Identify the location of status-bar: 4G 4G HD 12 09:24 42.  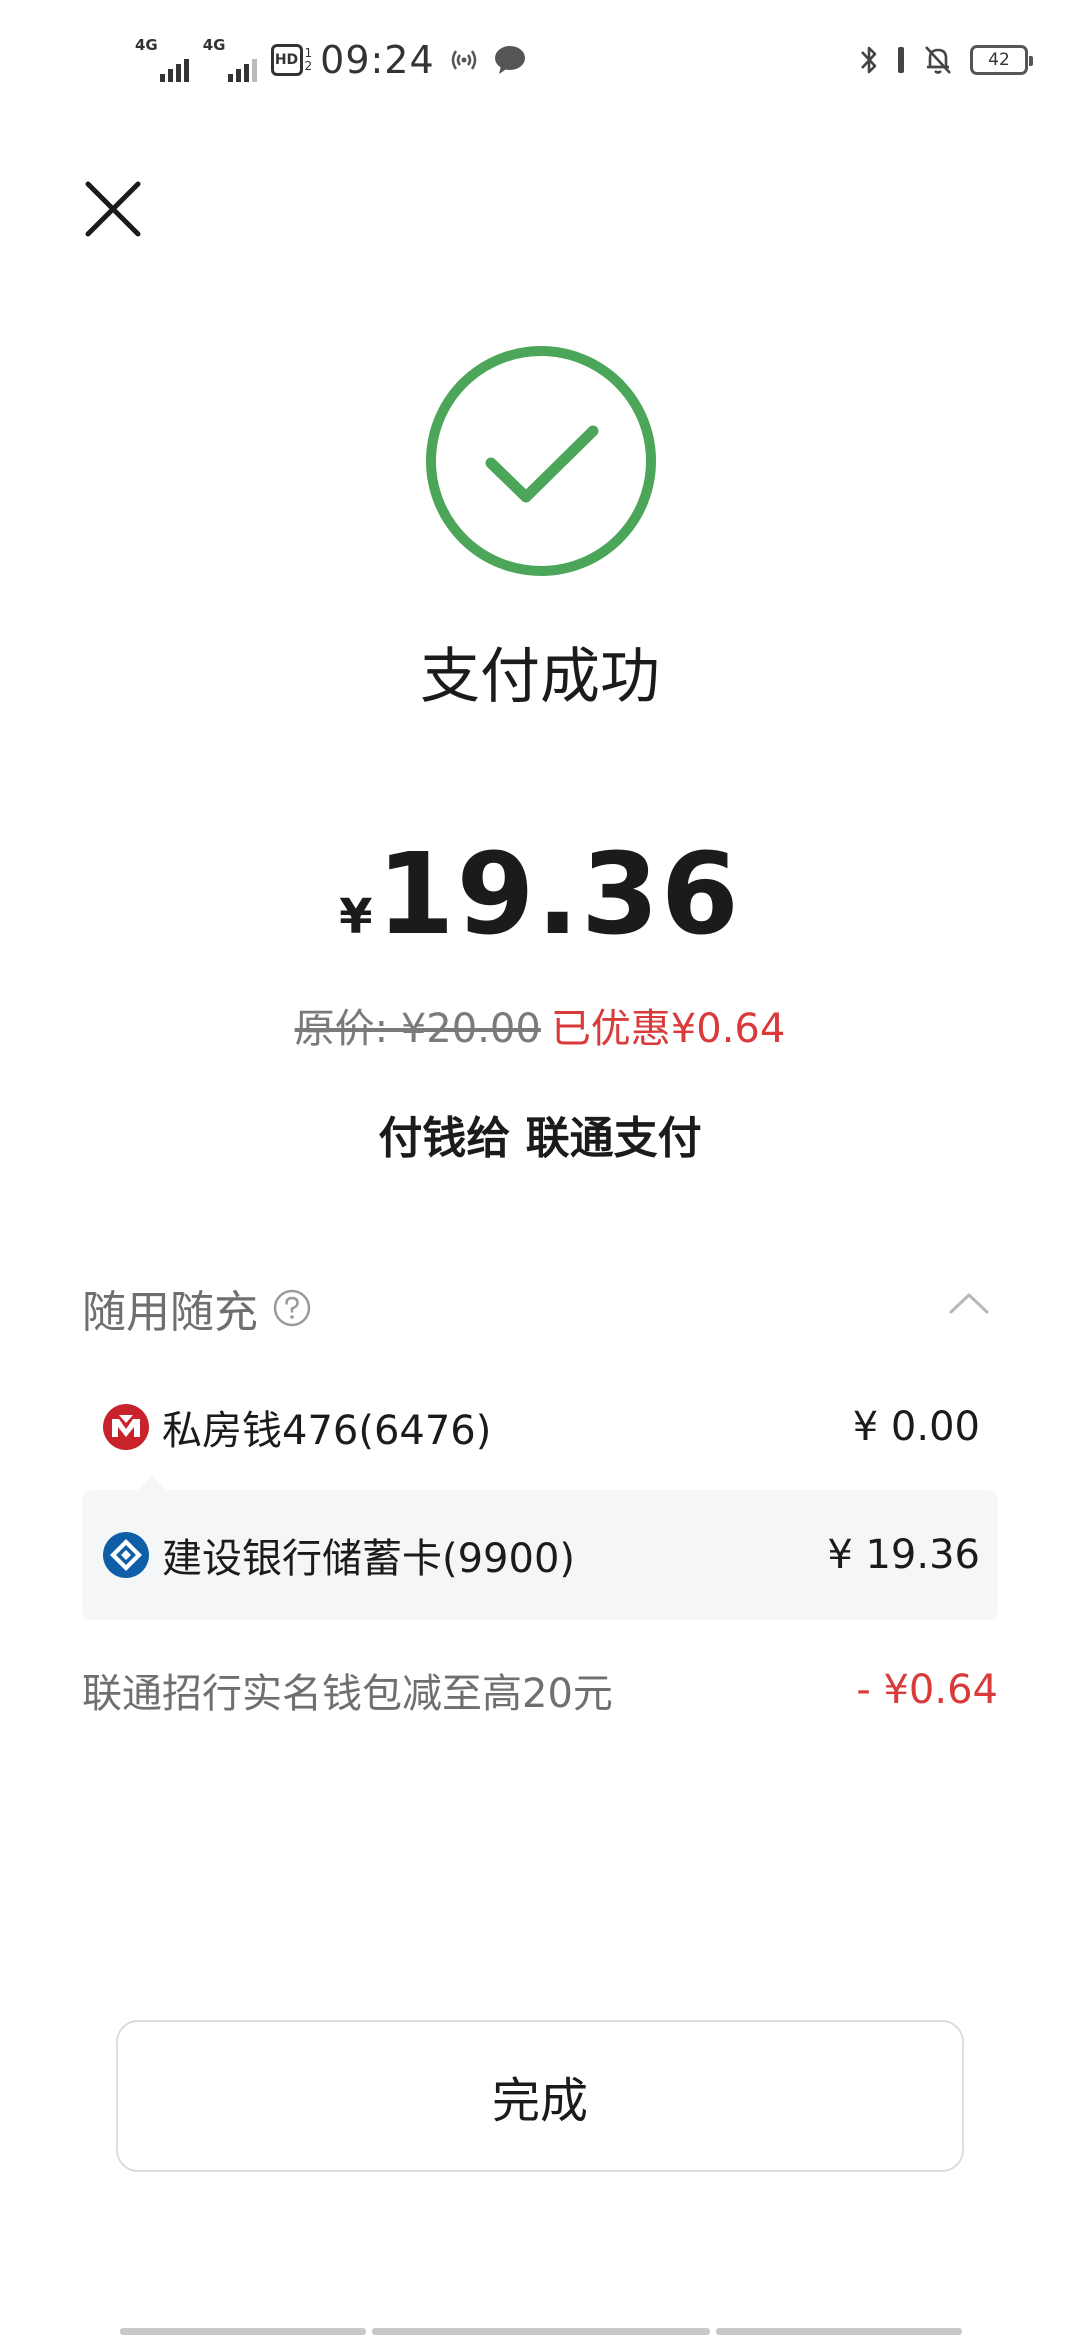
(540, 60).